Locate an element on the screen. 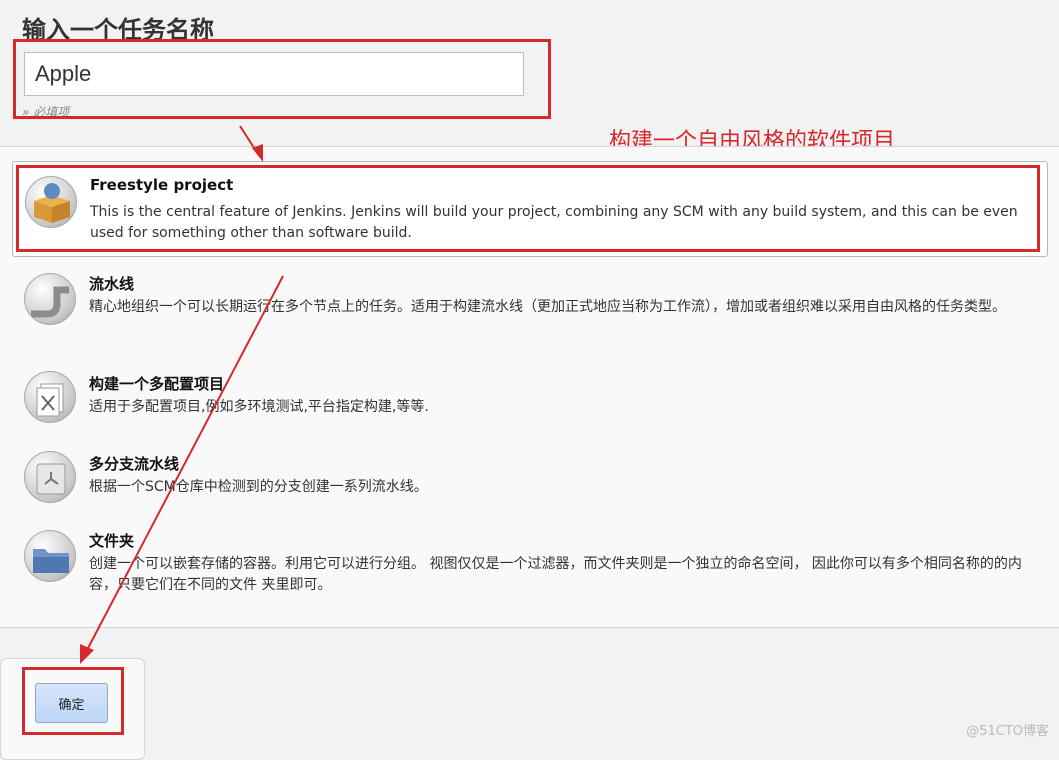 The width and height of the screenshot is (1059, 760). watermark: @51CTO博客 is located at coordinates (1007, 731).